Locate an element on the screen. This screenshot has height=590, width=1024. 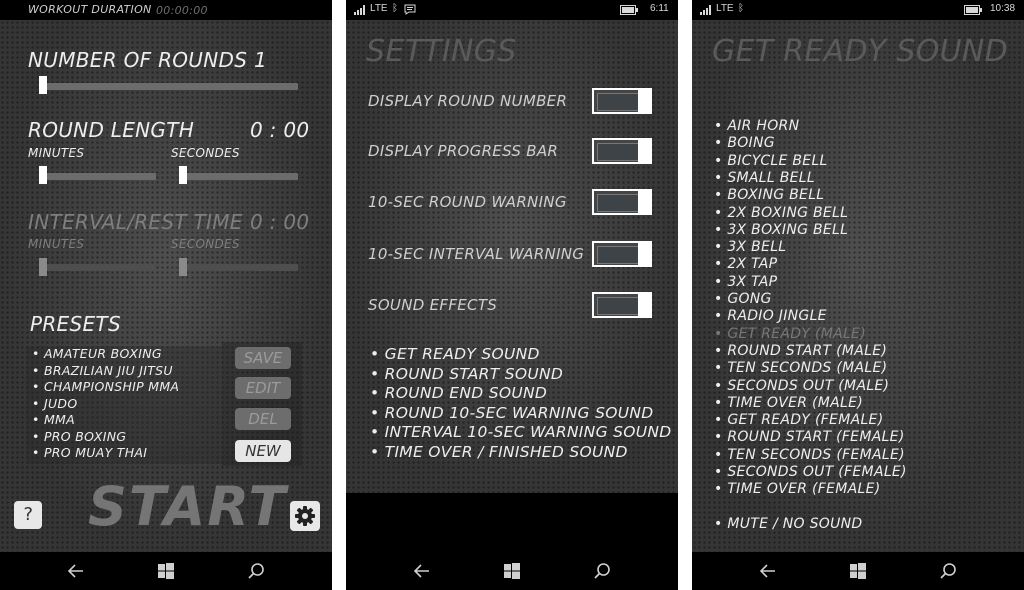
preset-item: • JUDO is located at coordinates (54, 403).